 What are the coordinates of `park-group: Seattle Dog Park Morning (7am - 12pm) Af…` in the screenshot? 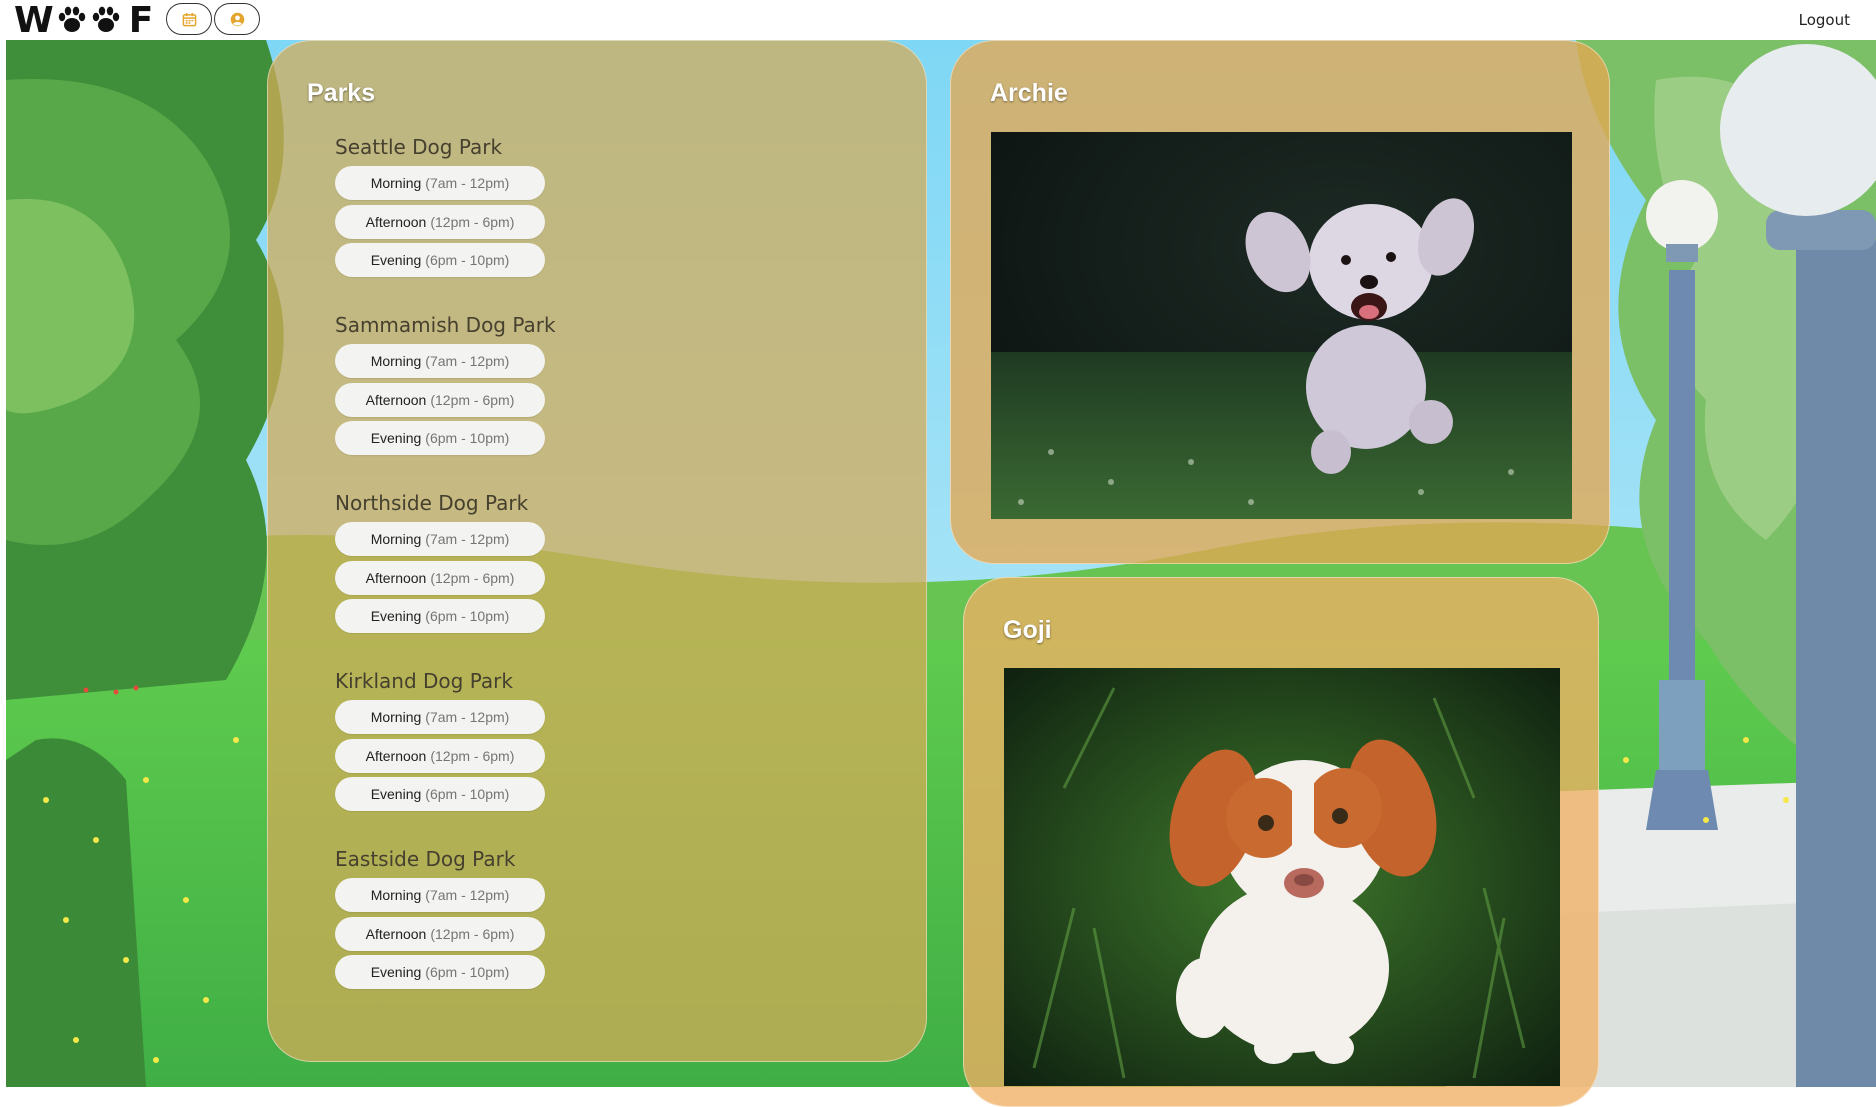 It's located at (440, 207).